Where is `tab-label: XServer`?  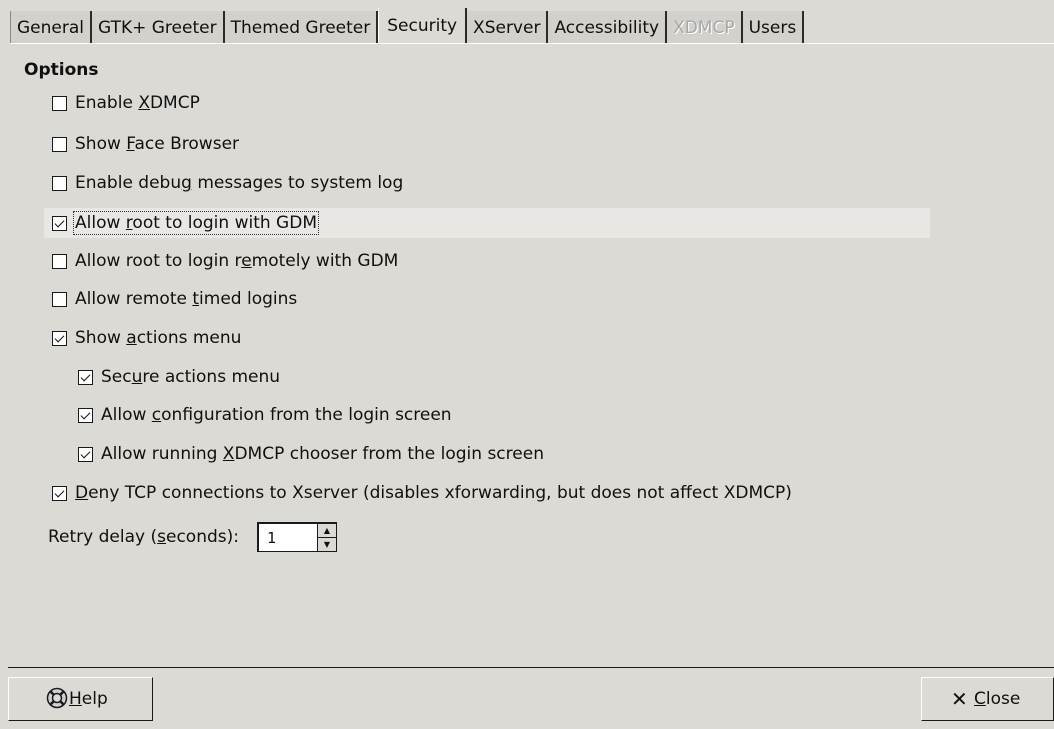
tab-label: XServer is located at coordinates (507, 27).